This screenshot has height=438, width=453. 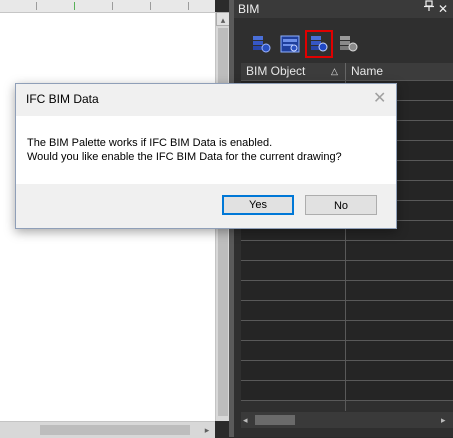 I want to click on column-separator, so click(x=345, y=71).